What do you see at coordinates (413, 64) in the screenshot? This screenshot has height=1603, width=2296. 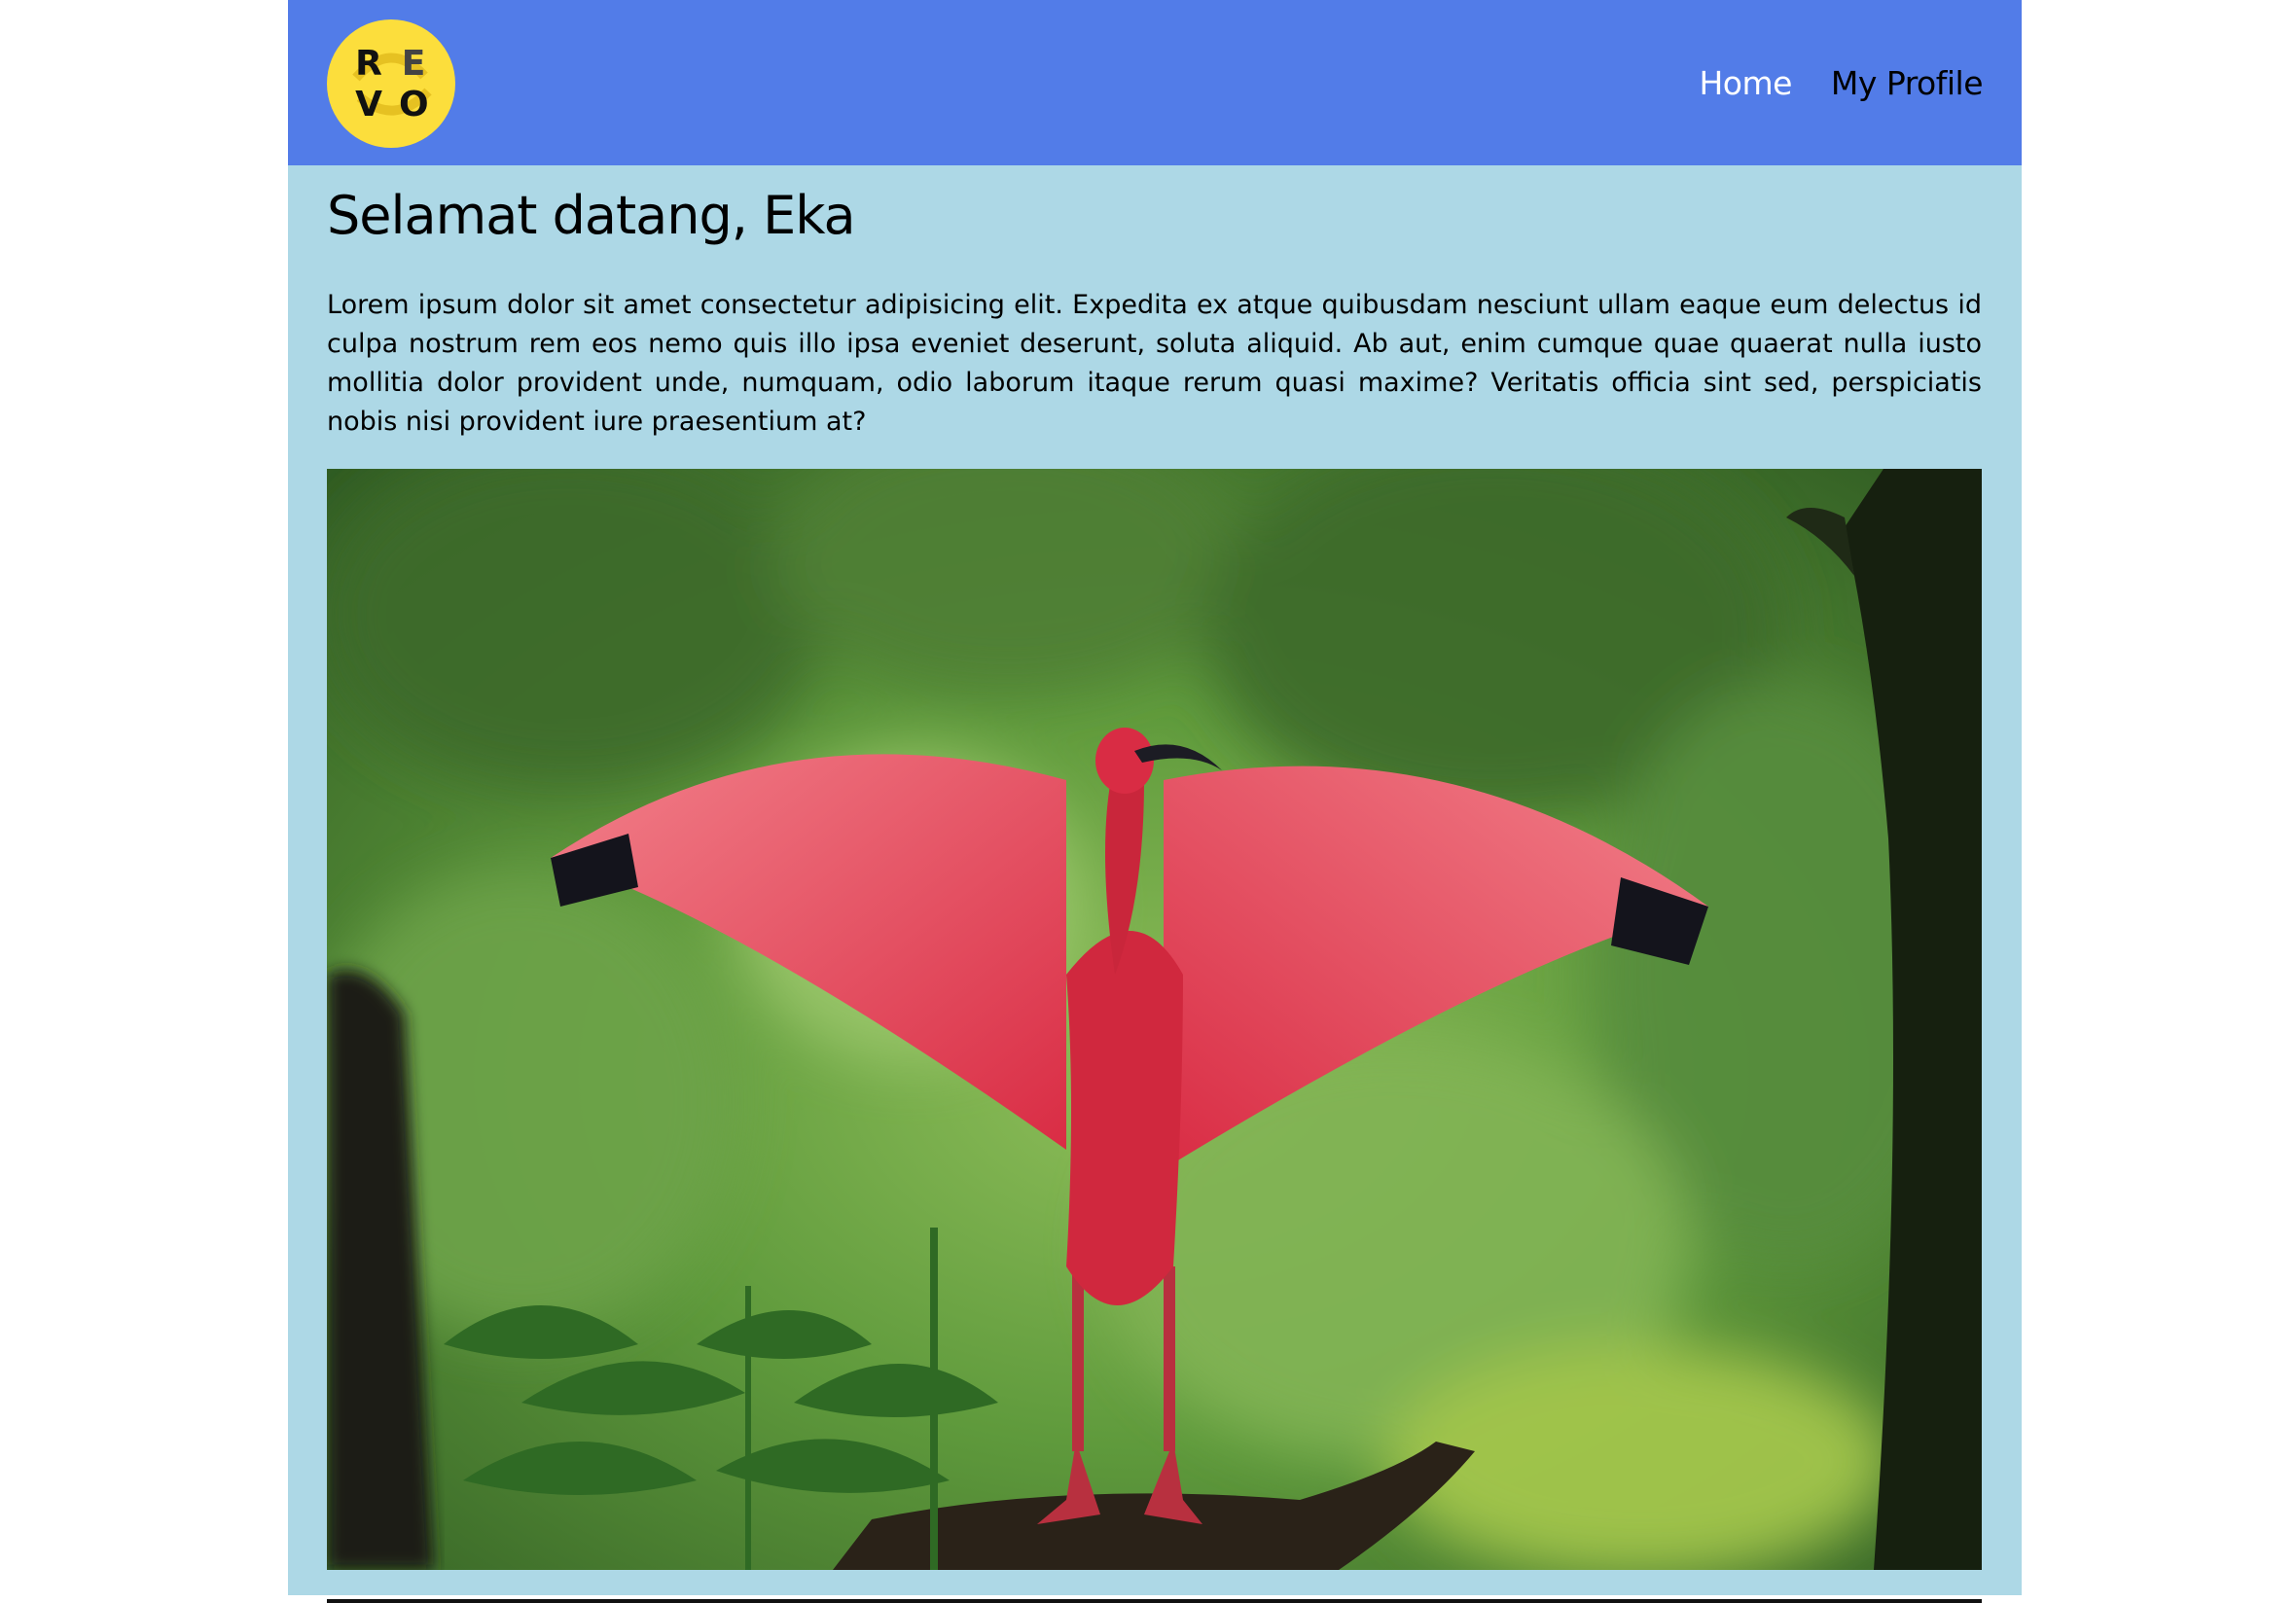 I see `logo-letter: E` at bounding box center [413, 64].